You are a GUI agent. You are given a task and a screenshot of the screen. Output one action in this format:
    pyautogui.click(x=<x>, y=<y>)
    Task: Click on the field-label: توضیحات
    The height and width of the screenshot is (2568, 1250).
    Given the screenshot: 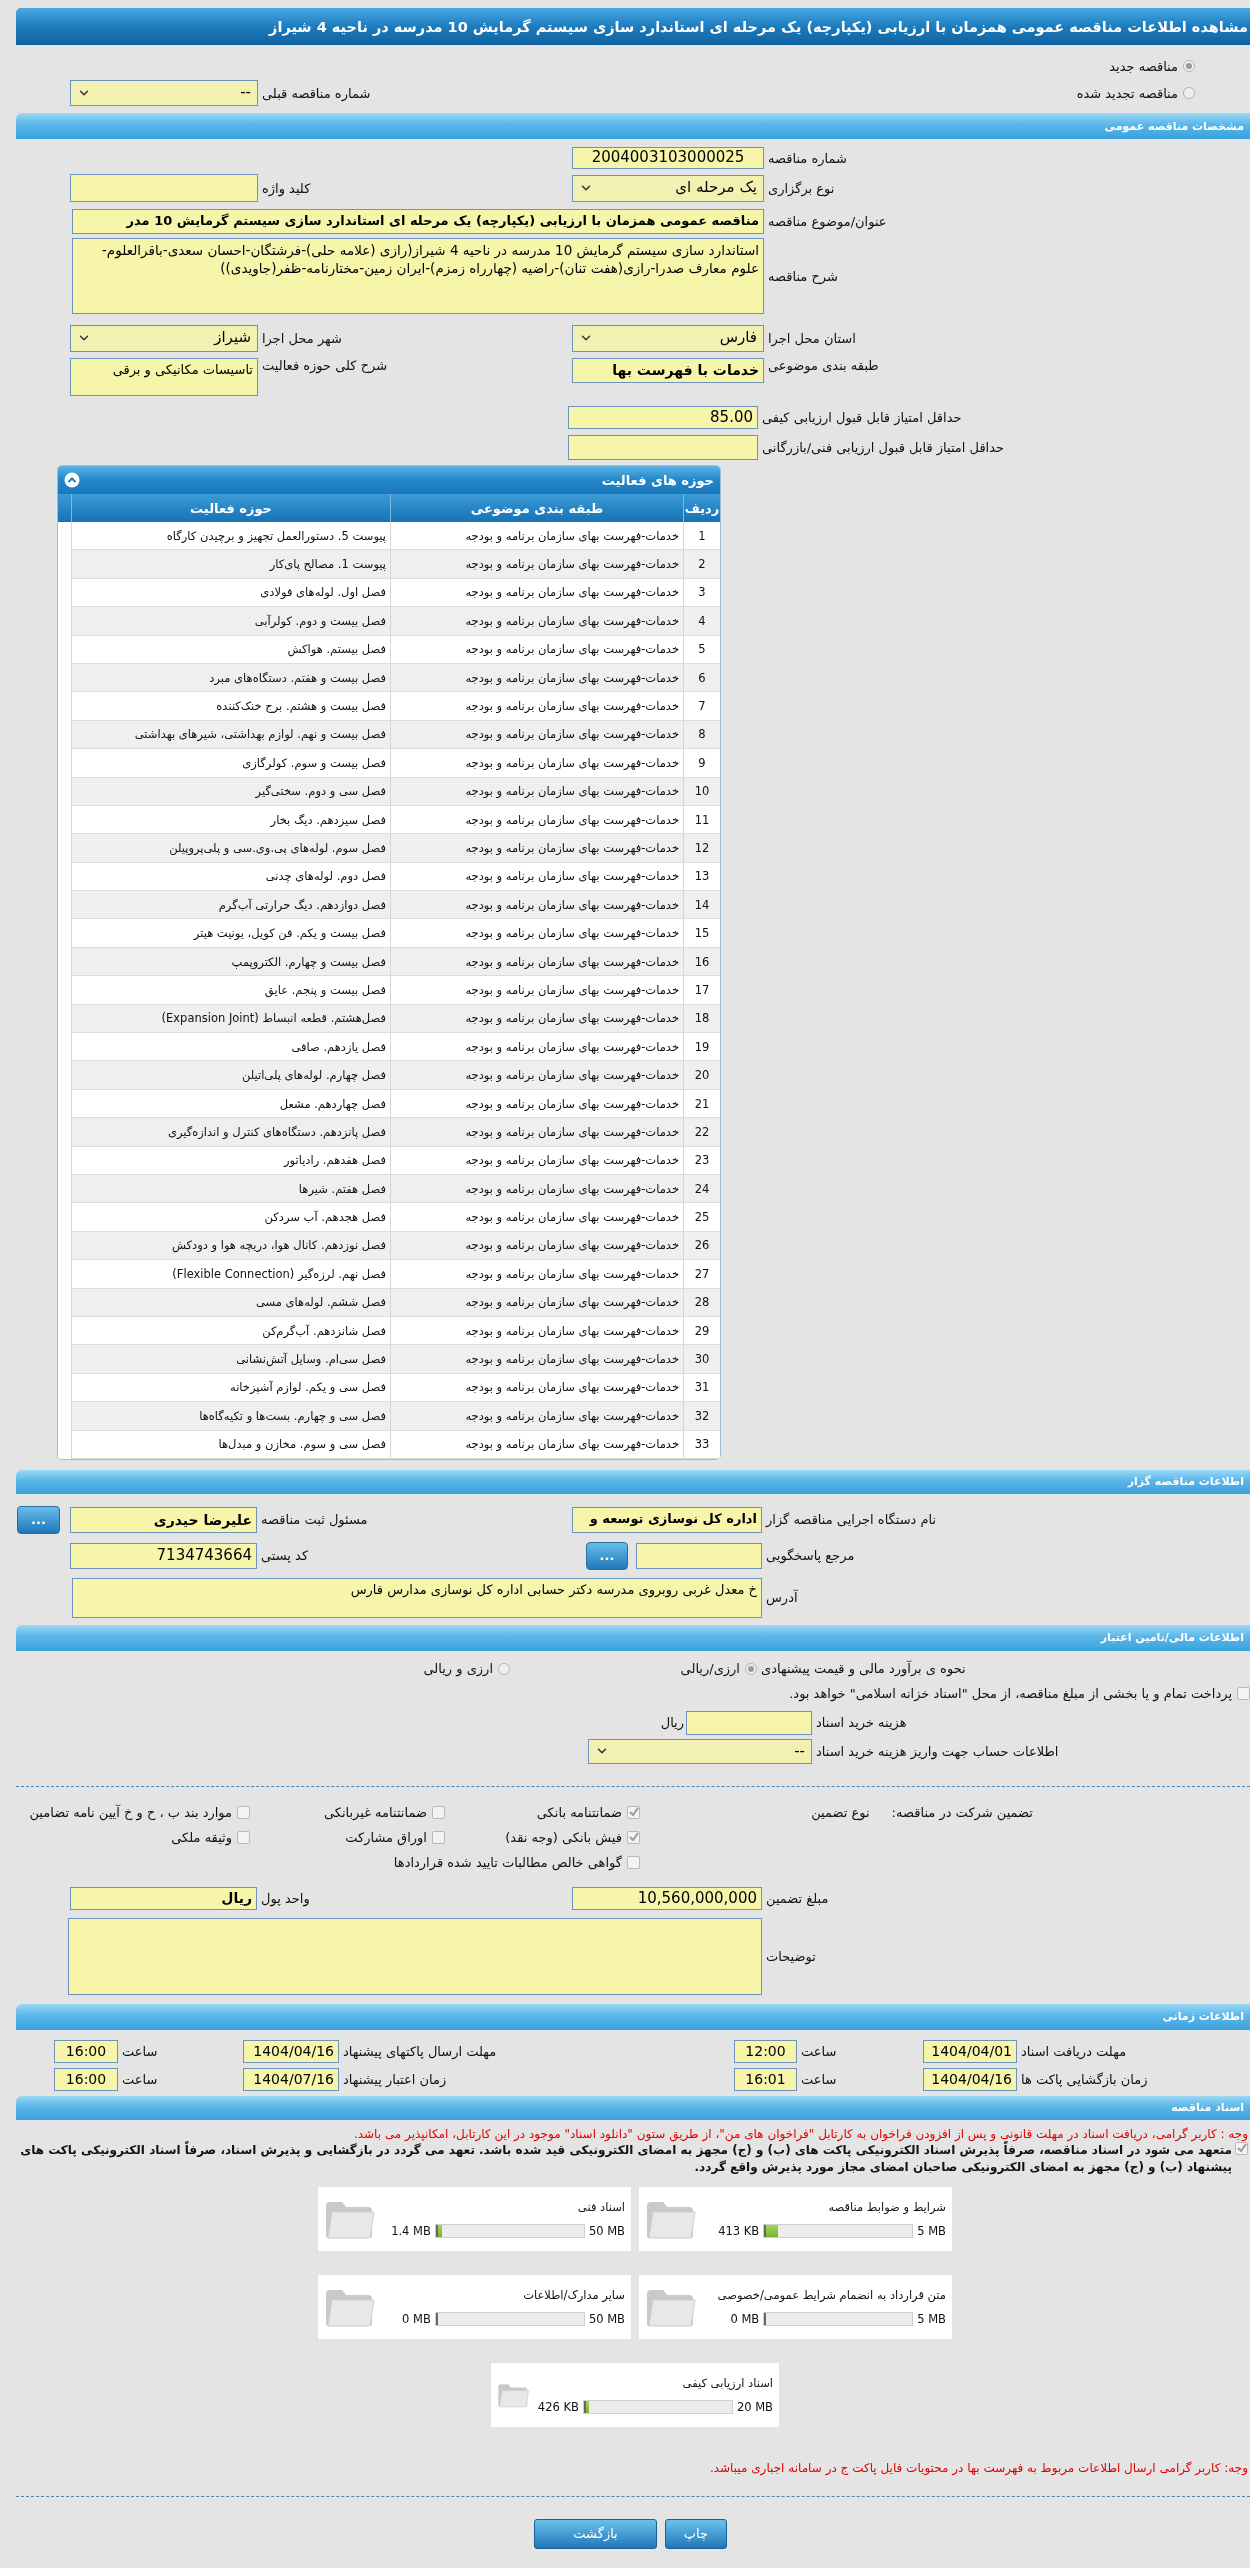 What is the action you would take?
    pyautogui.click(x=791, y=1956)
    